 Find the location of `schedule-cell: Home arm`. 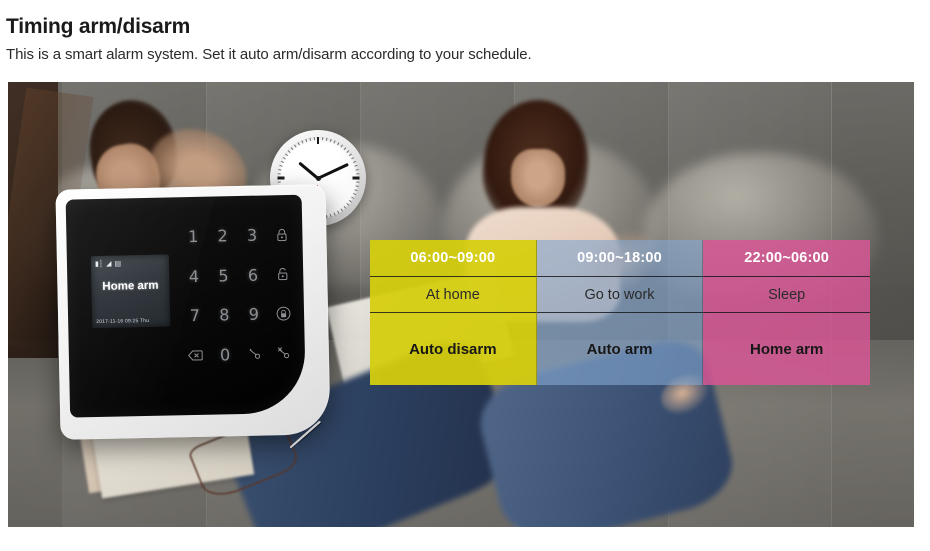

schedule-cell: Home arm is located at coordinates (786, 349).